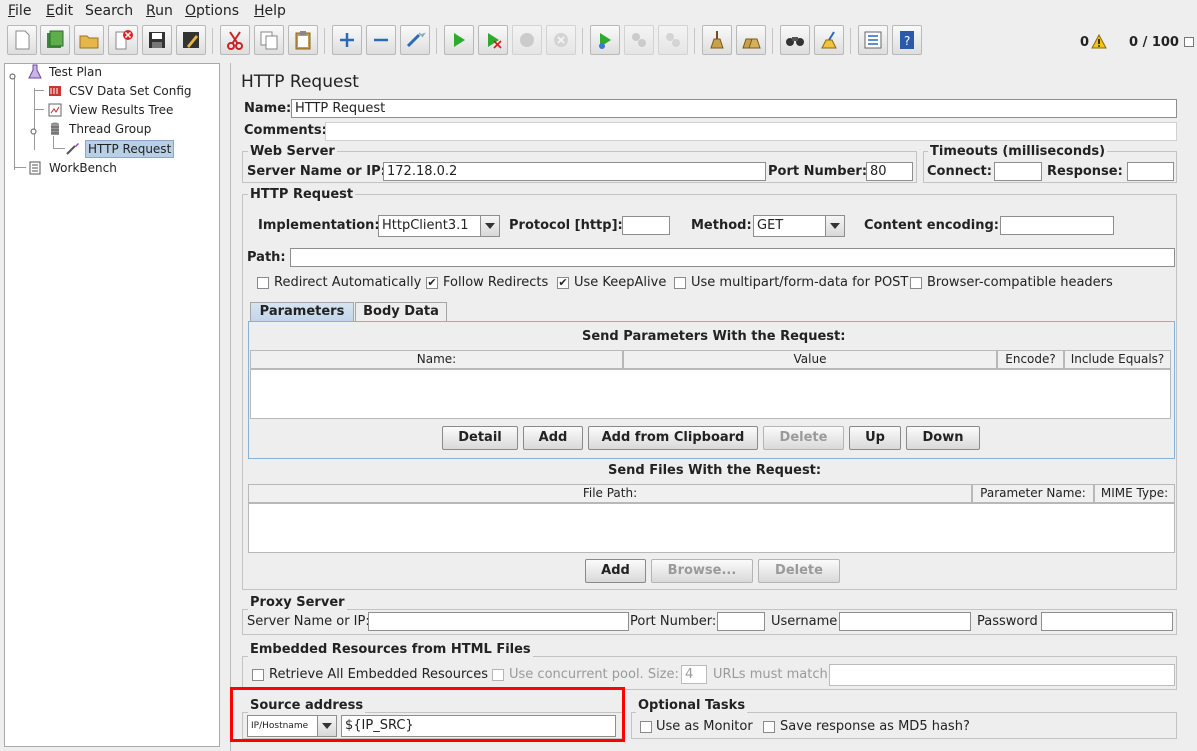 The width and height of the screenshot is (1197, 751). What do you see at coordinates (810, 359) in the screenshot?
I see `param-column-value: Value` at bounding box center [810, 359].